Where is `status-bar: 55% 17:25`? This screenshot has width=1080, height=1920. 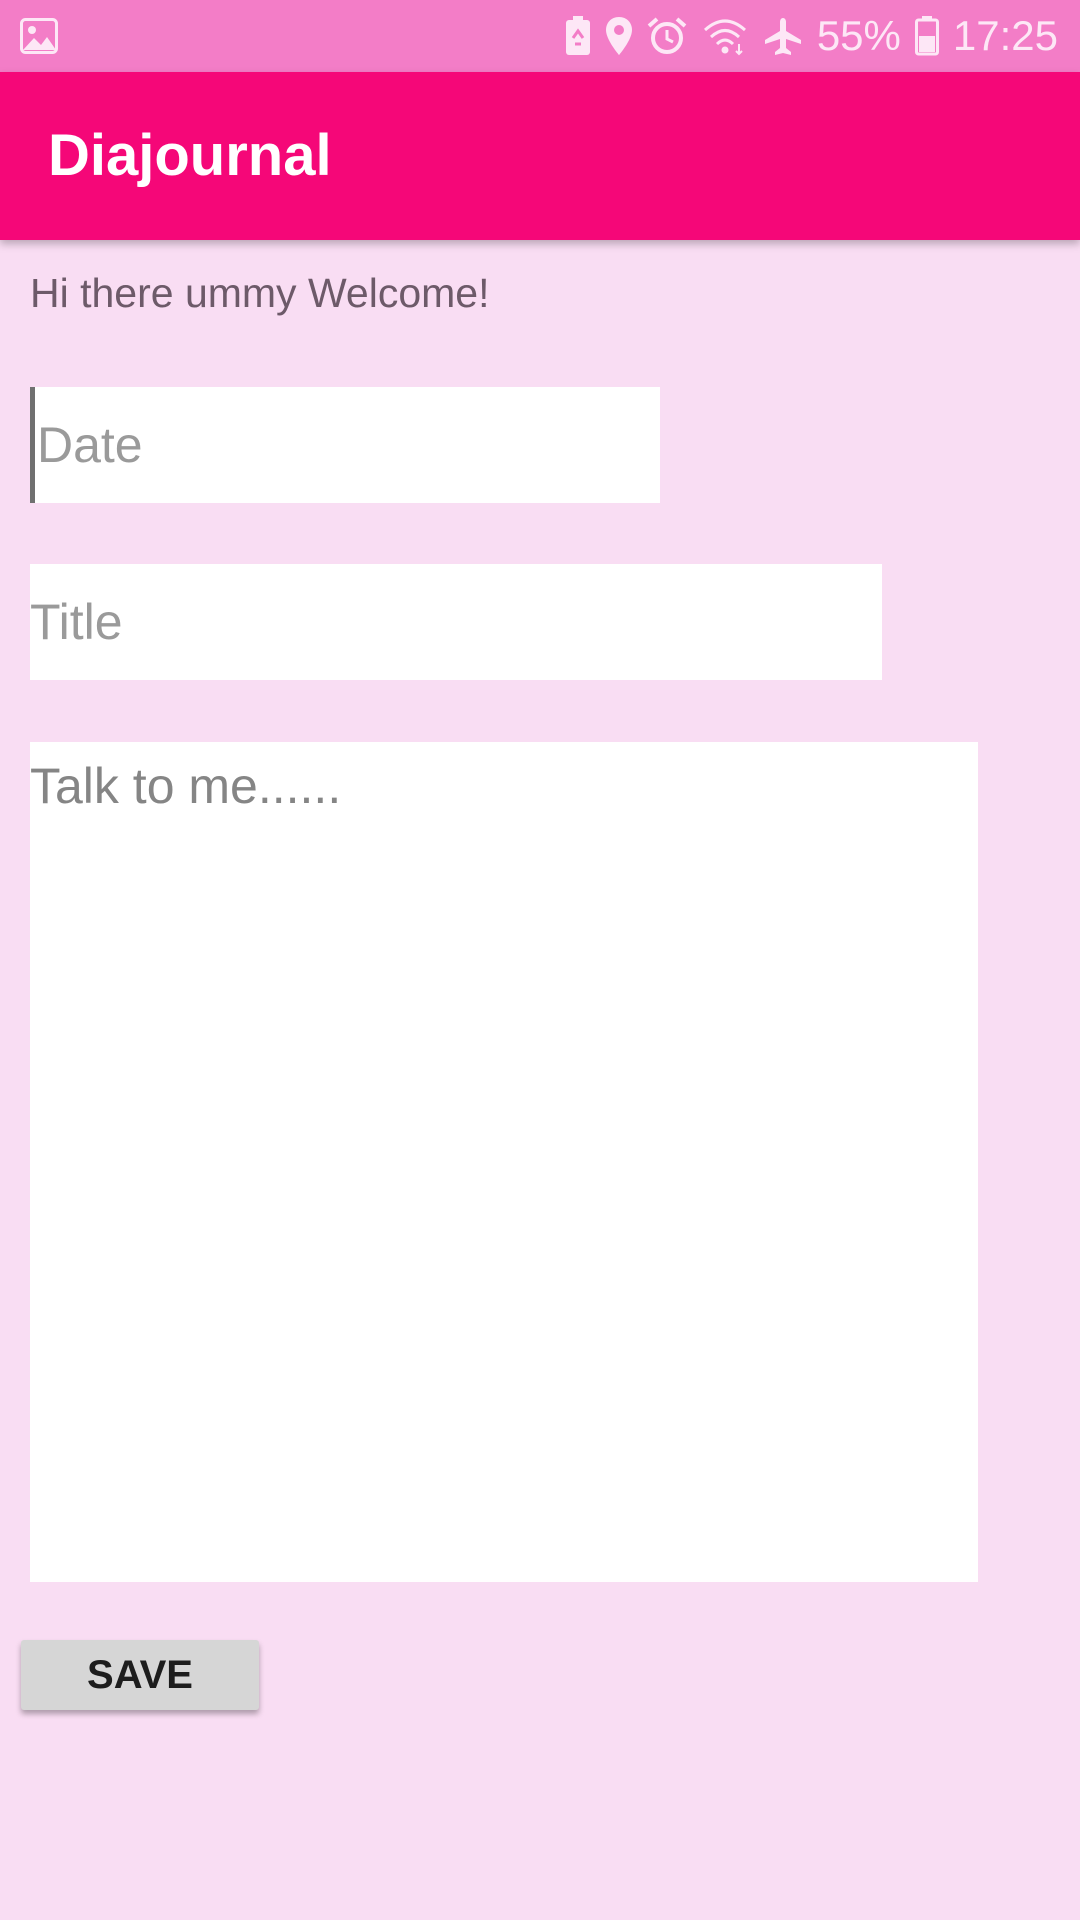 status-bar: 55% 17:25 is located at coordinates (540, 36).